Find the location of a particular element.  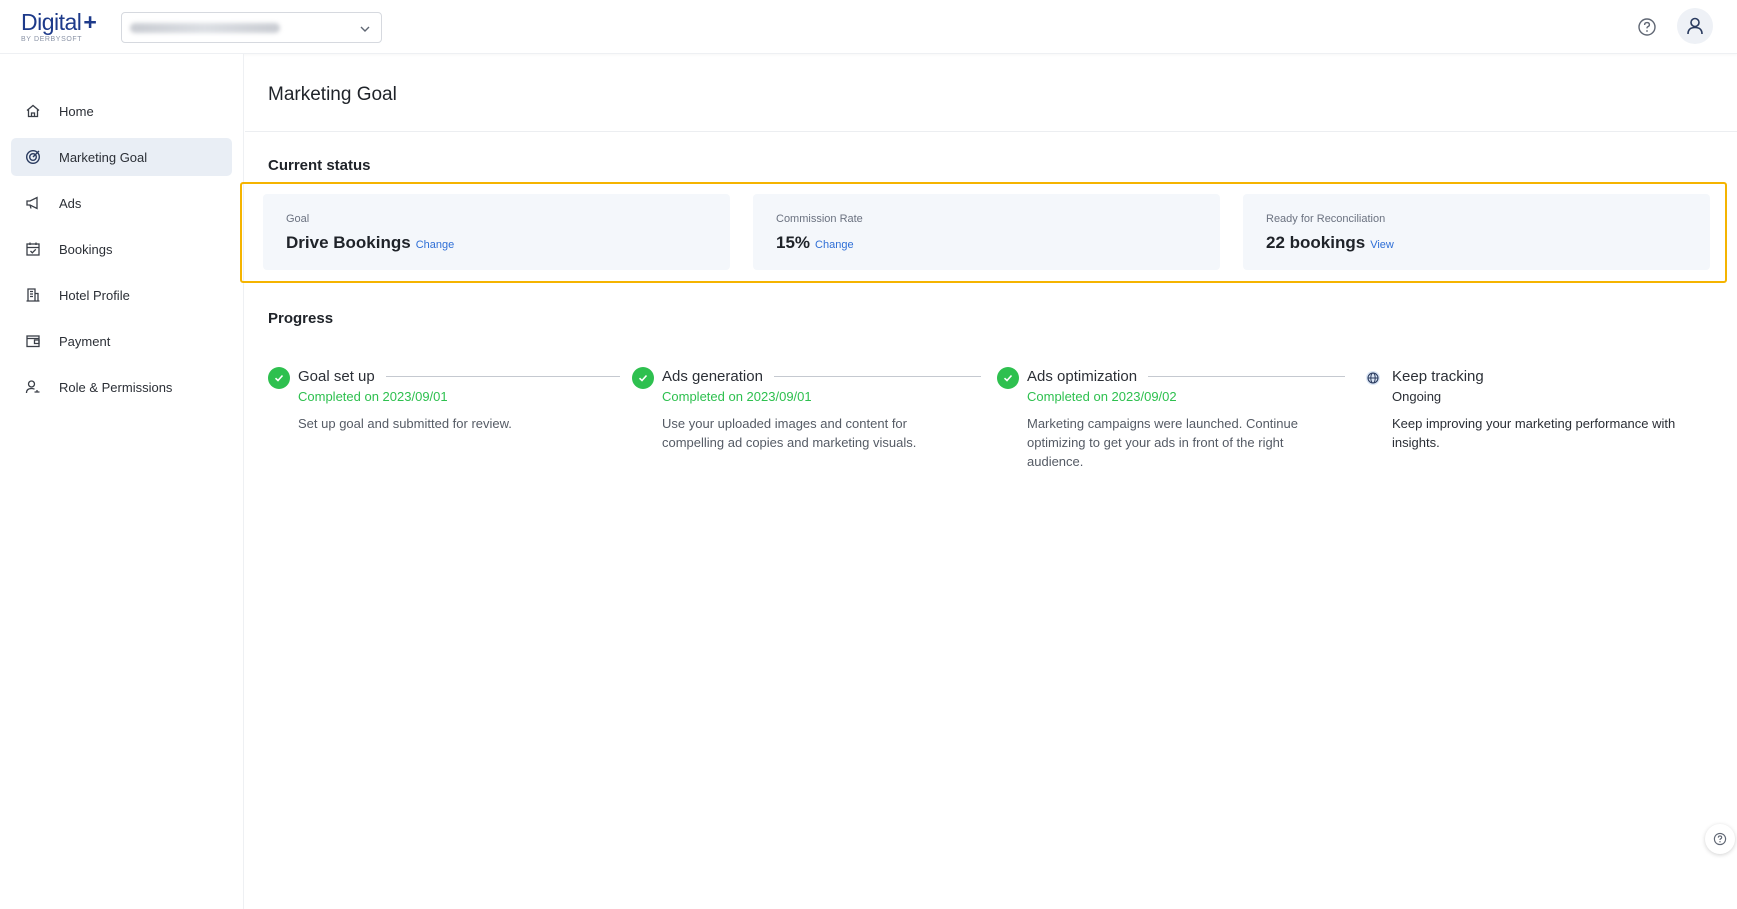

sidebar-item-label: Ads is located at coordinates (70, 203).